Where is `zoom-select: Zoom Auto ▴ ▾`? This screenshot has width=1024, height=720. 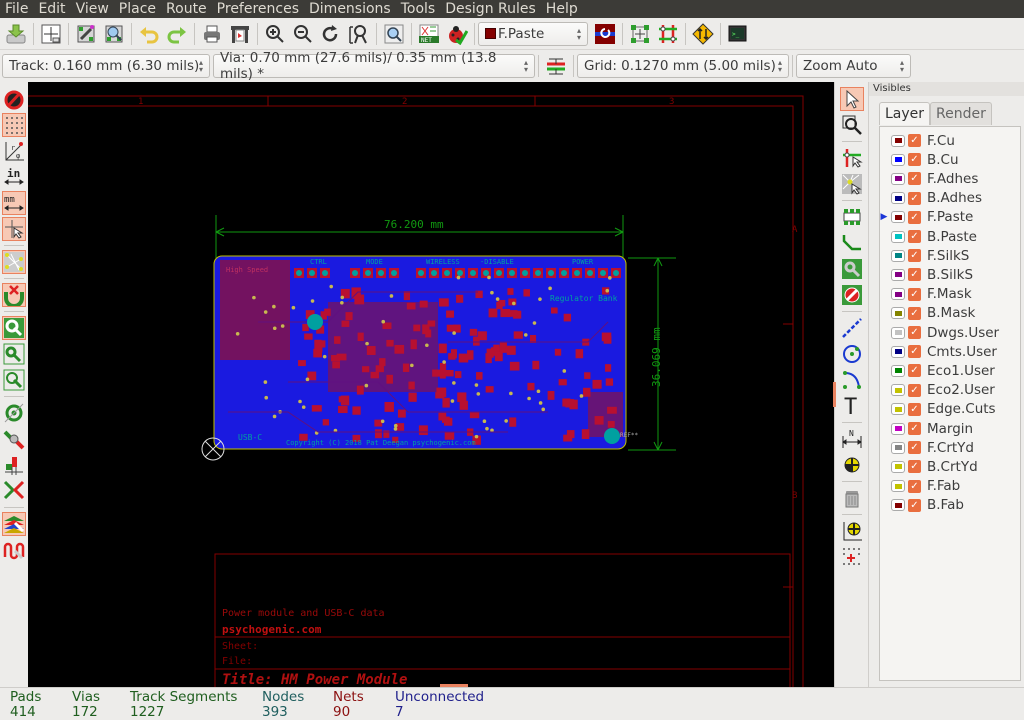 zoom-select: Zoom Auto ▴ ▾ is located at coordinates (853, 66).